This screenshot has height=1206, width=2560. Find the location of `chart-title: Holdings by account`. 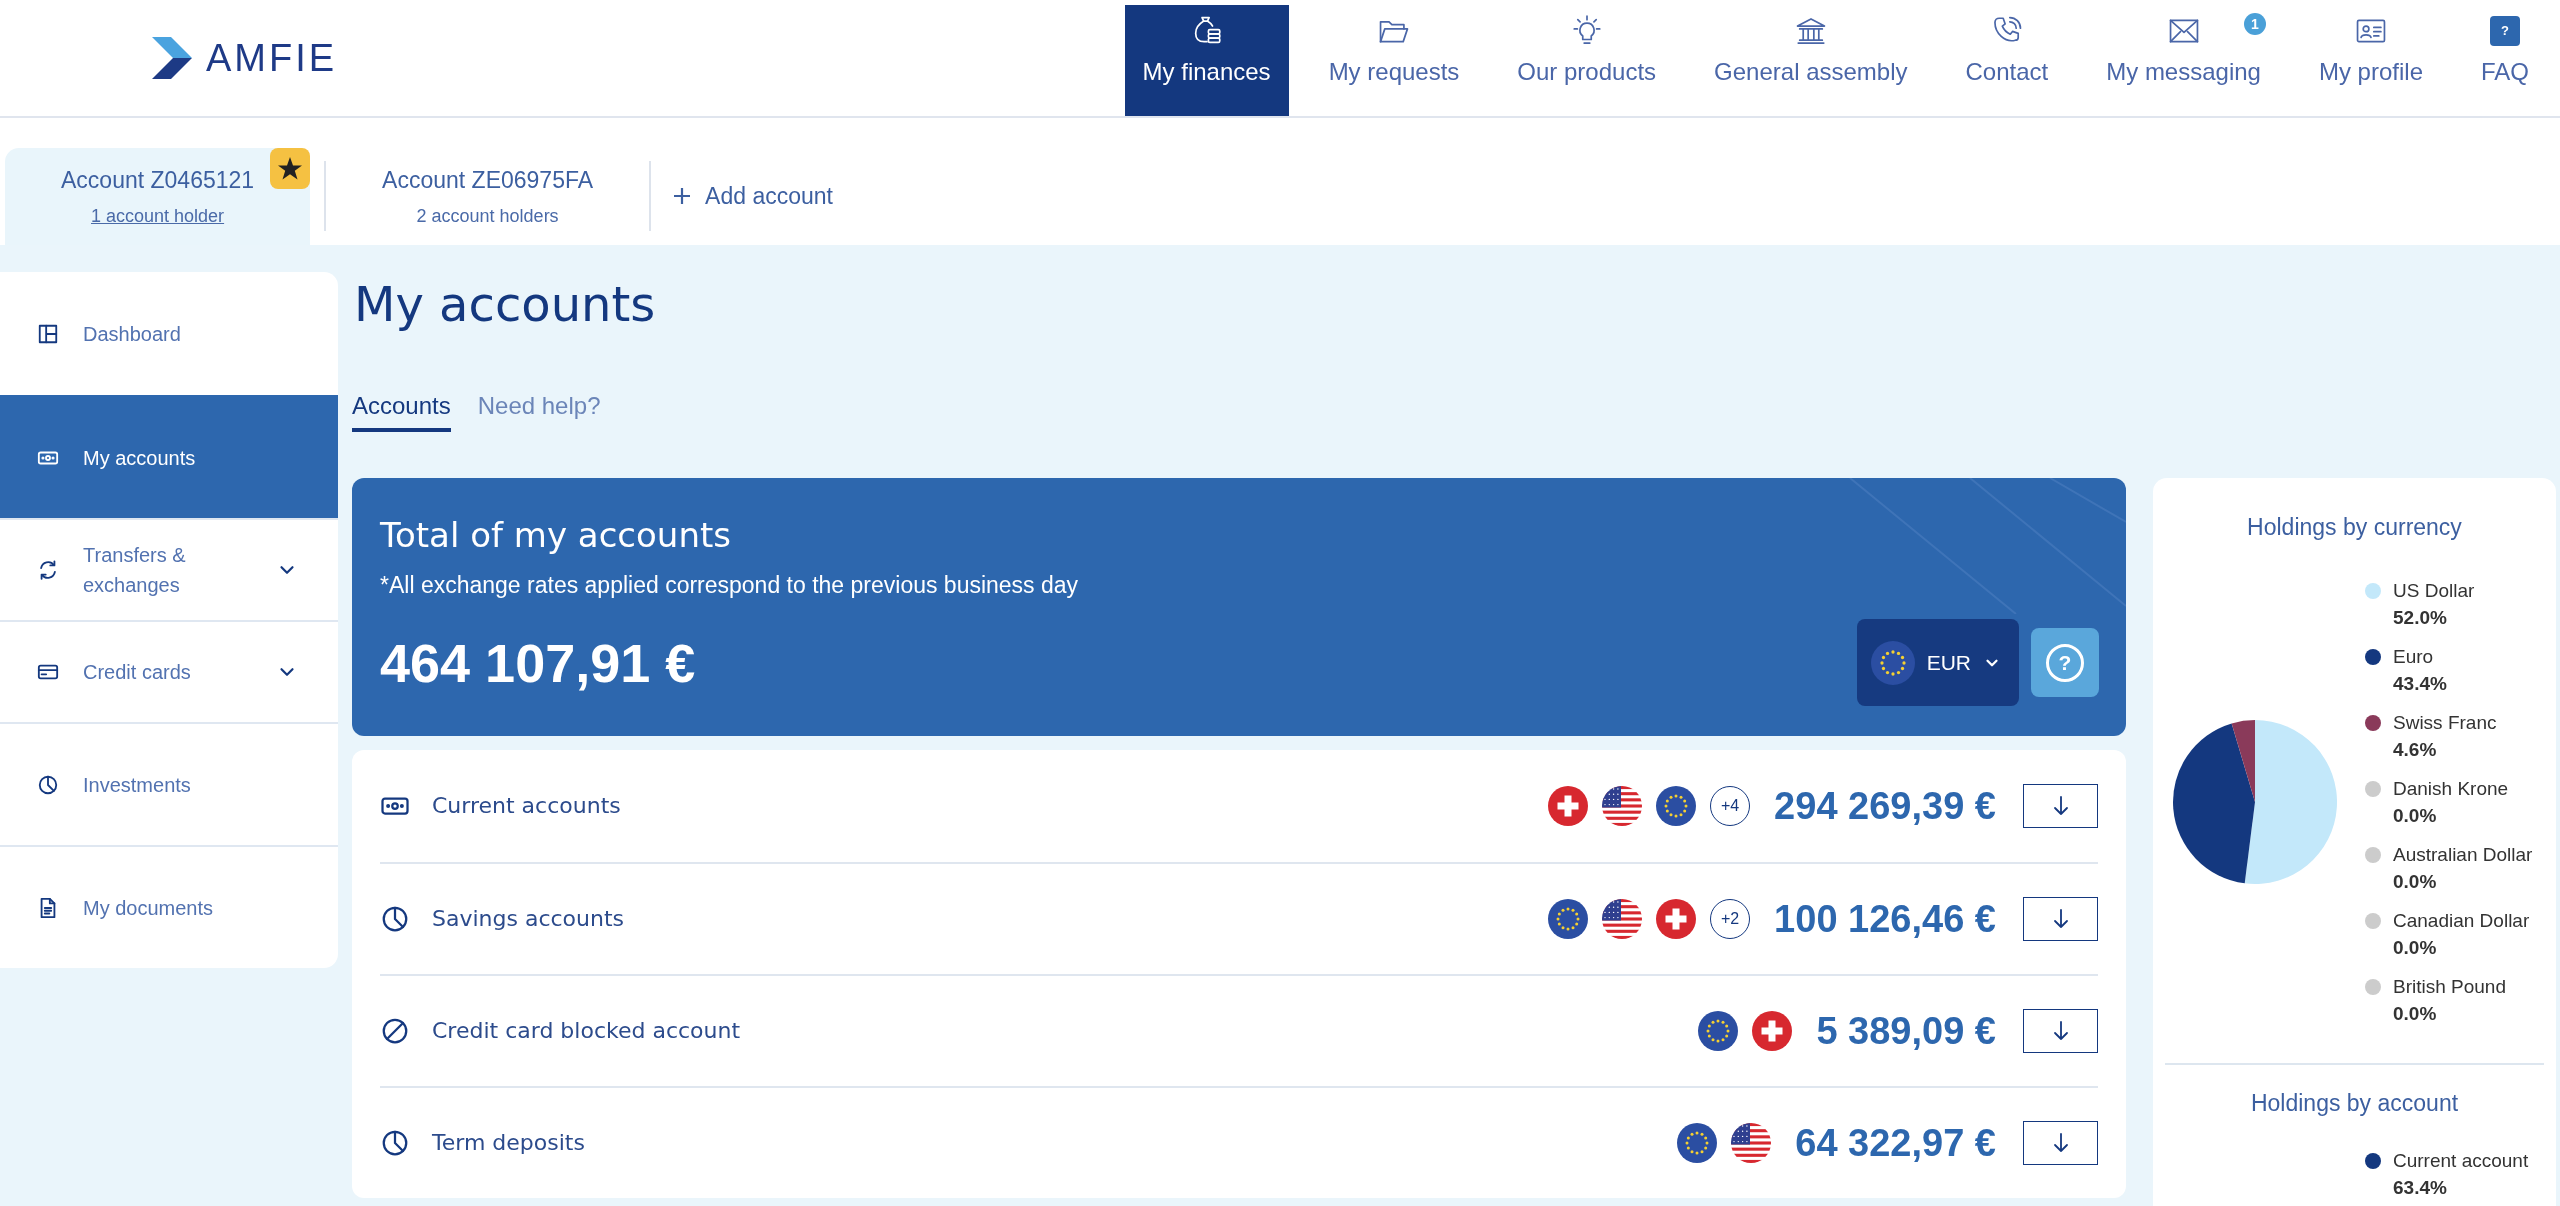

chart-title: Holdings by account is located at coordinates (2354, 1103).